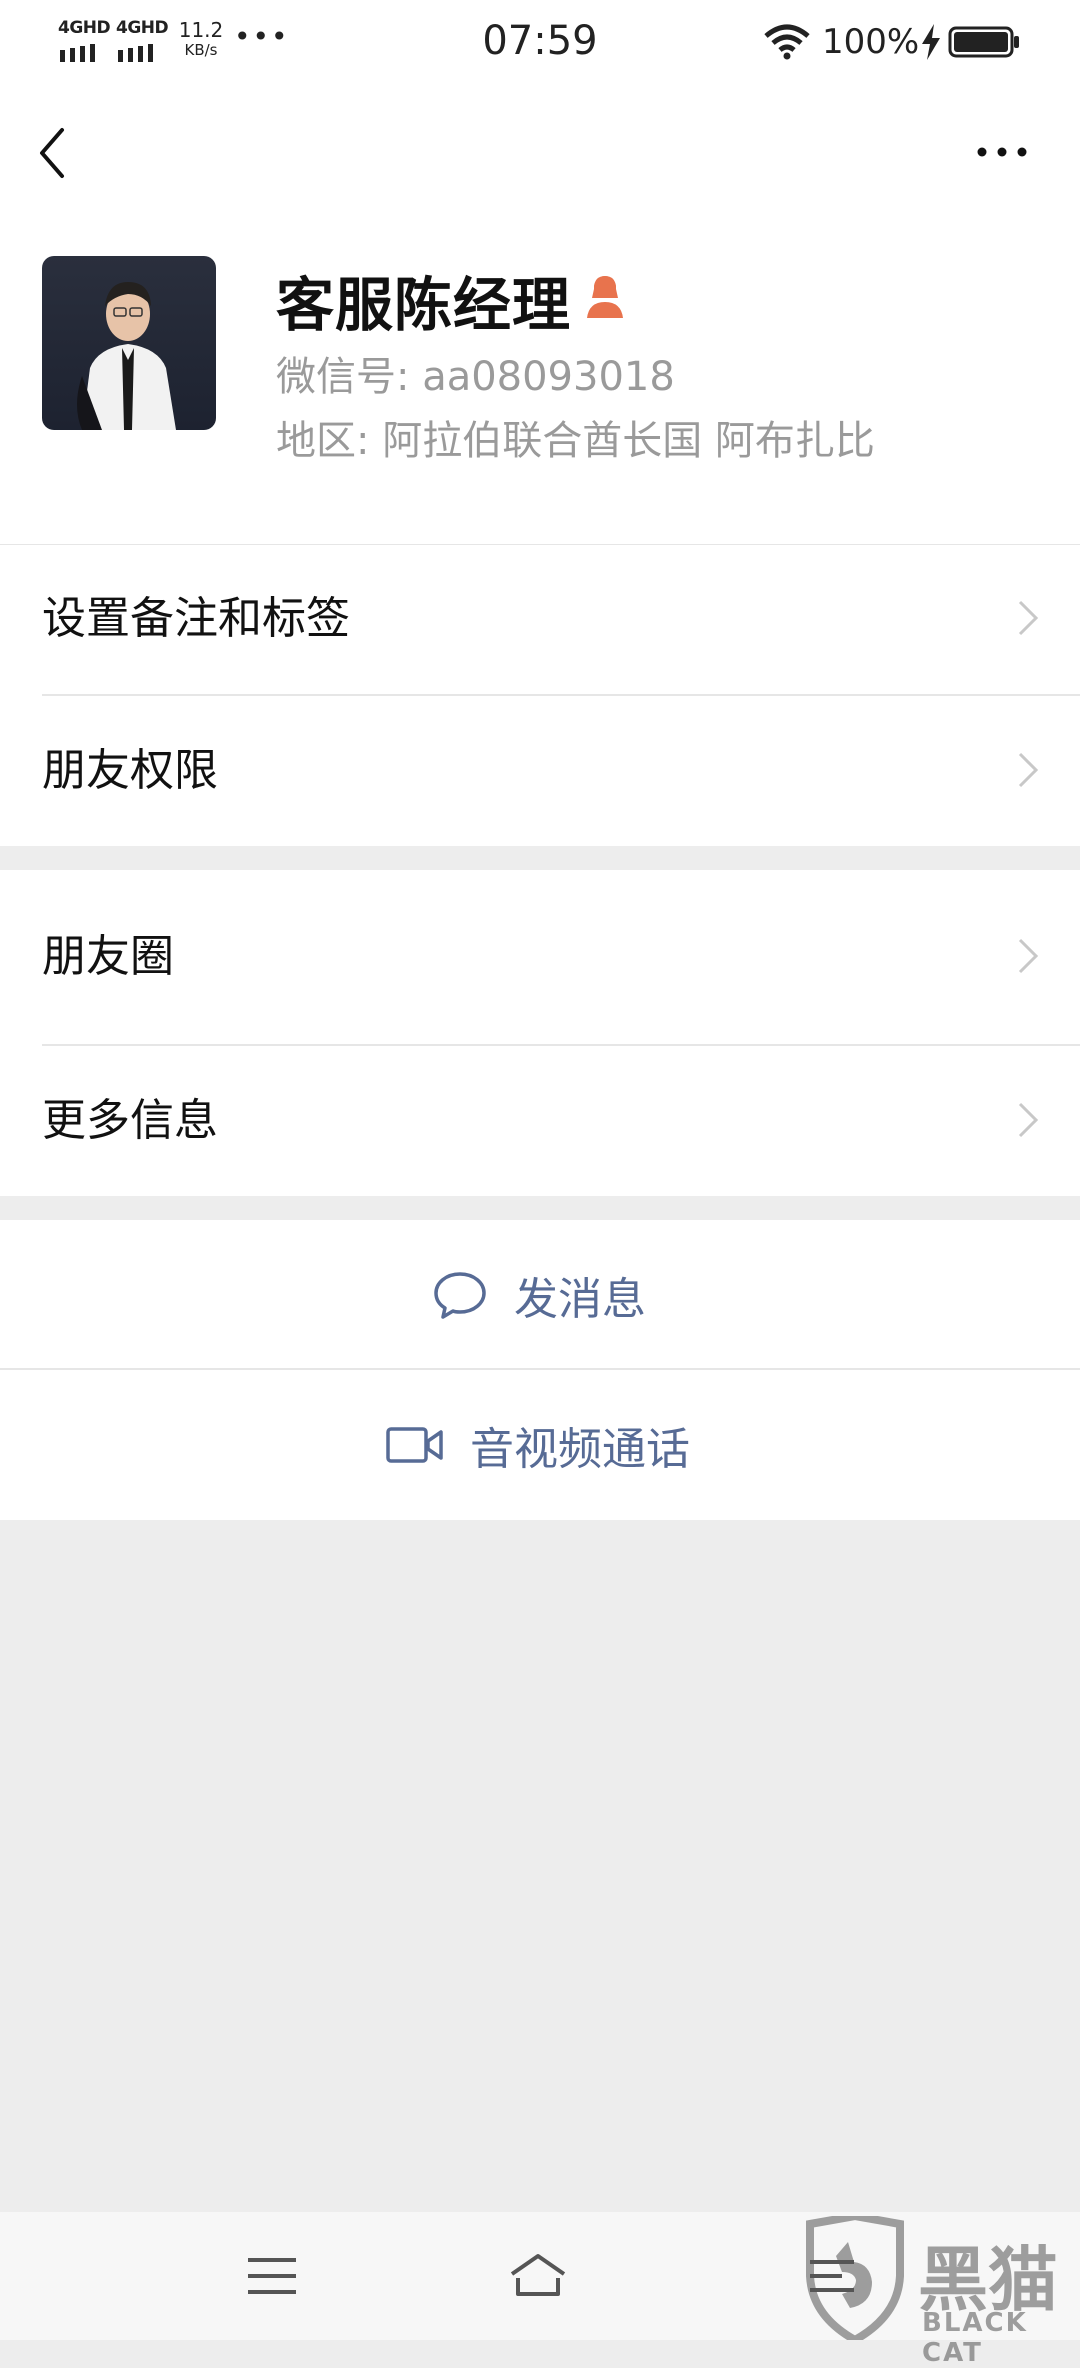  Describe the element at coordinates (108, 956) in the screenshot. I see `menu-item-label: 朋友圈` at that location.